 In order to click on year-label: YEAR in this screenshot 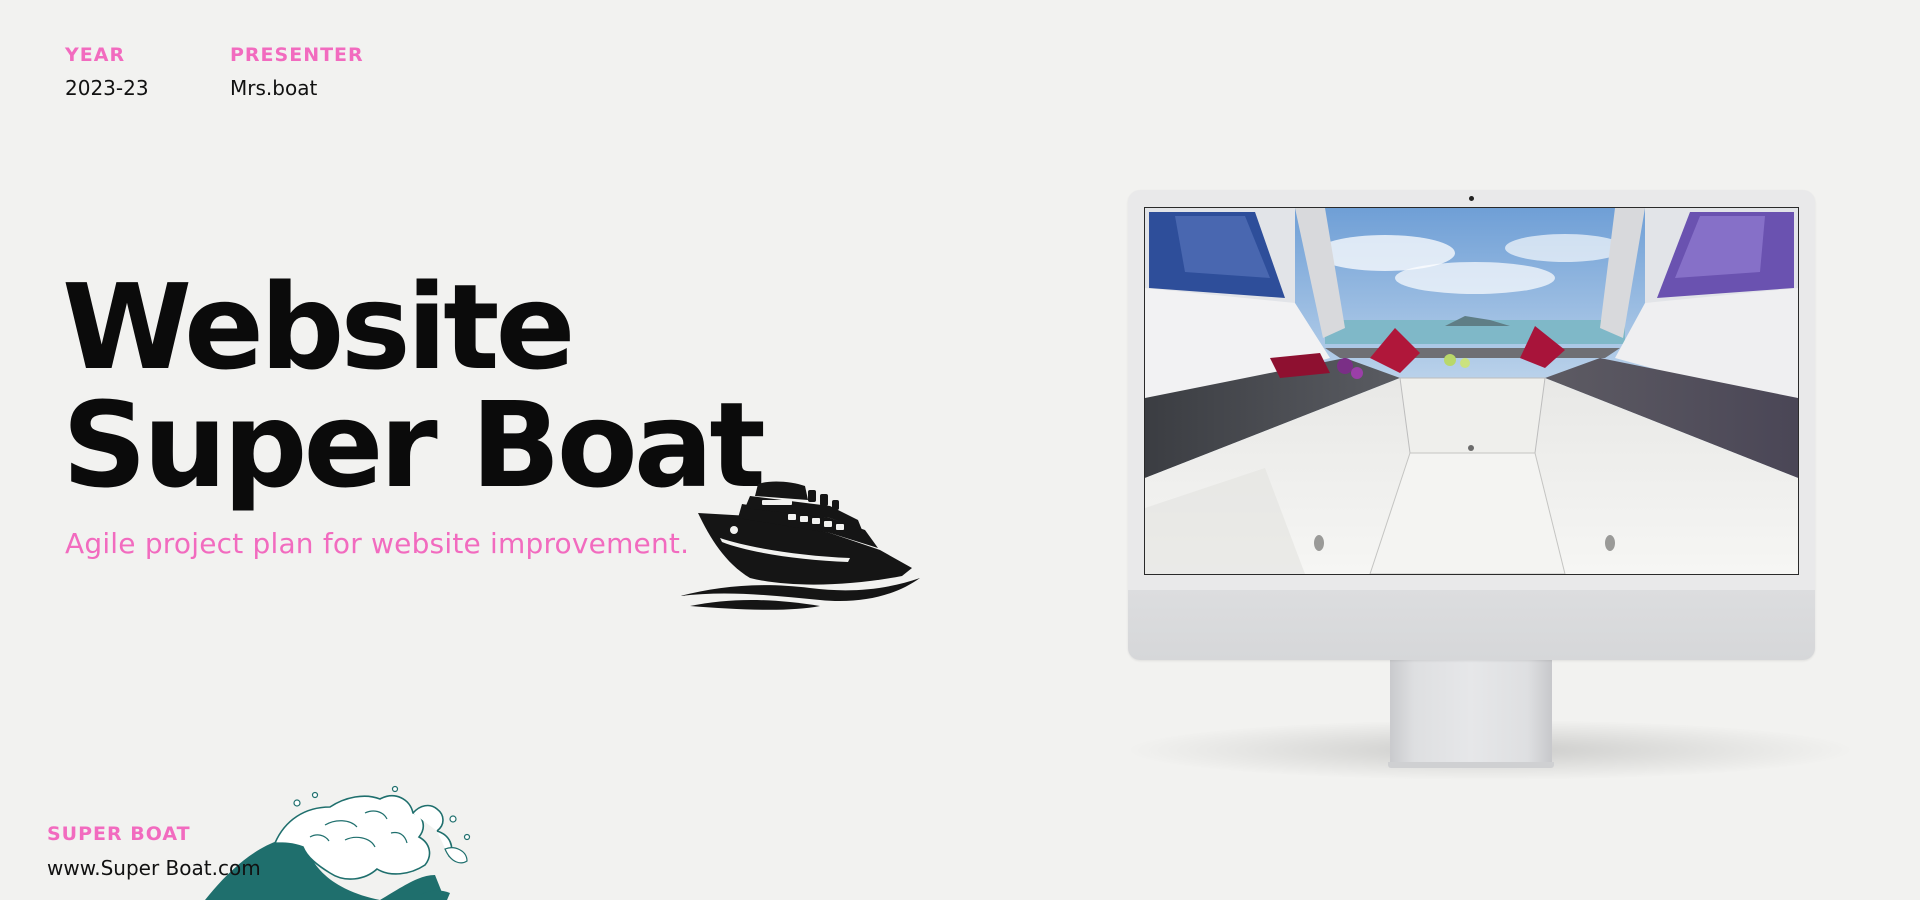, I will do `click(95, 55)`.